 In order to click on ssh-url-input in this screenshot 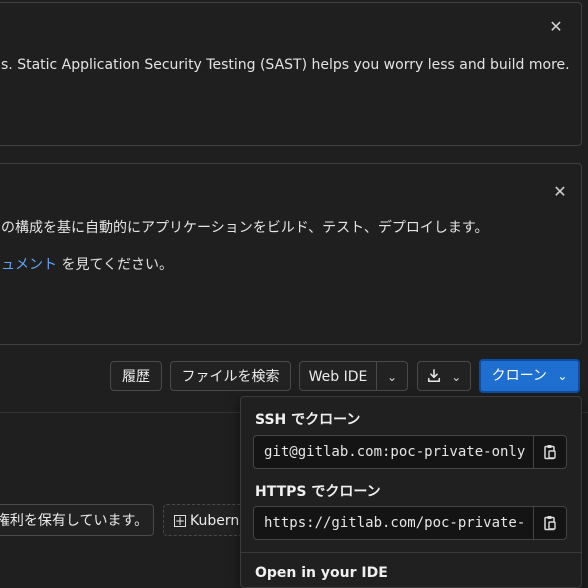, I will do `click(395, 452)`.